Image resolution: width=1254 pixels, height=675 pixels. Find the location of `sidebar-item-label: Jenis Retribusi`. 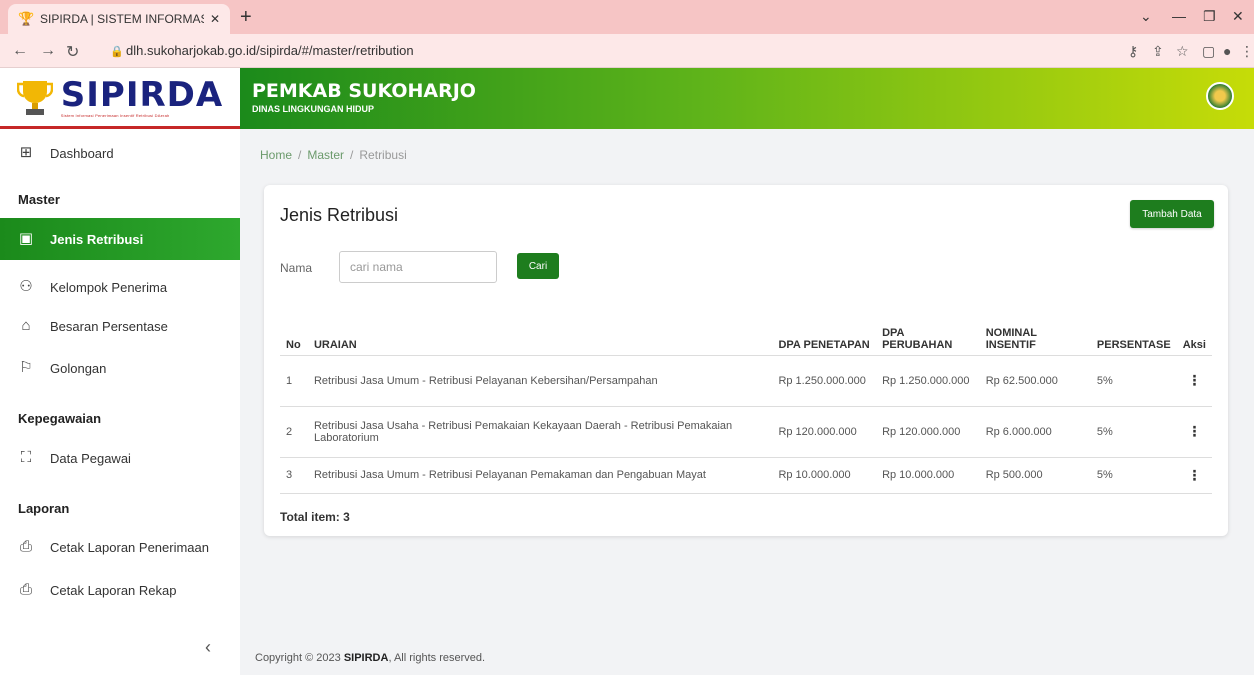

sidebar-item-label: Jenis Retribusi is located at coordinates (97, 239).